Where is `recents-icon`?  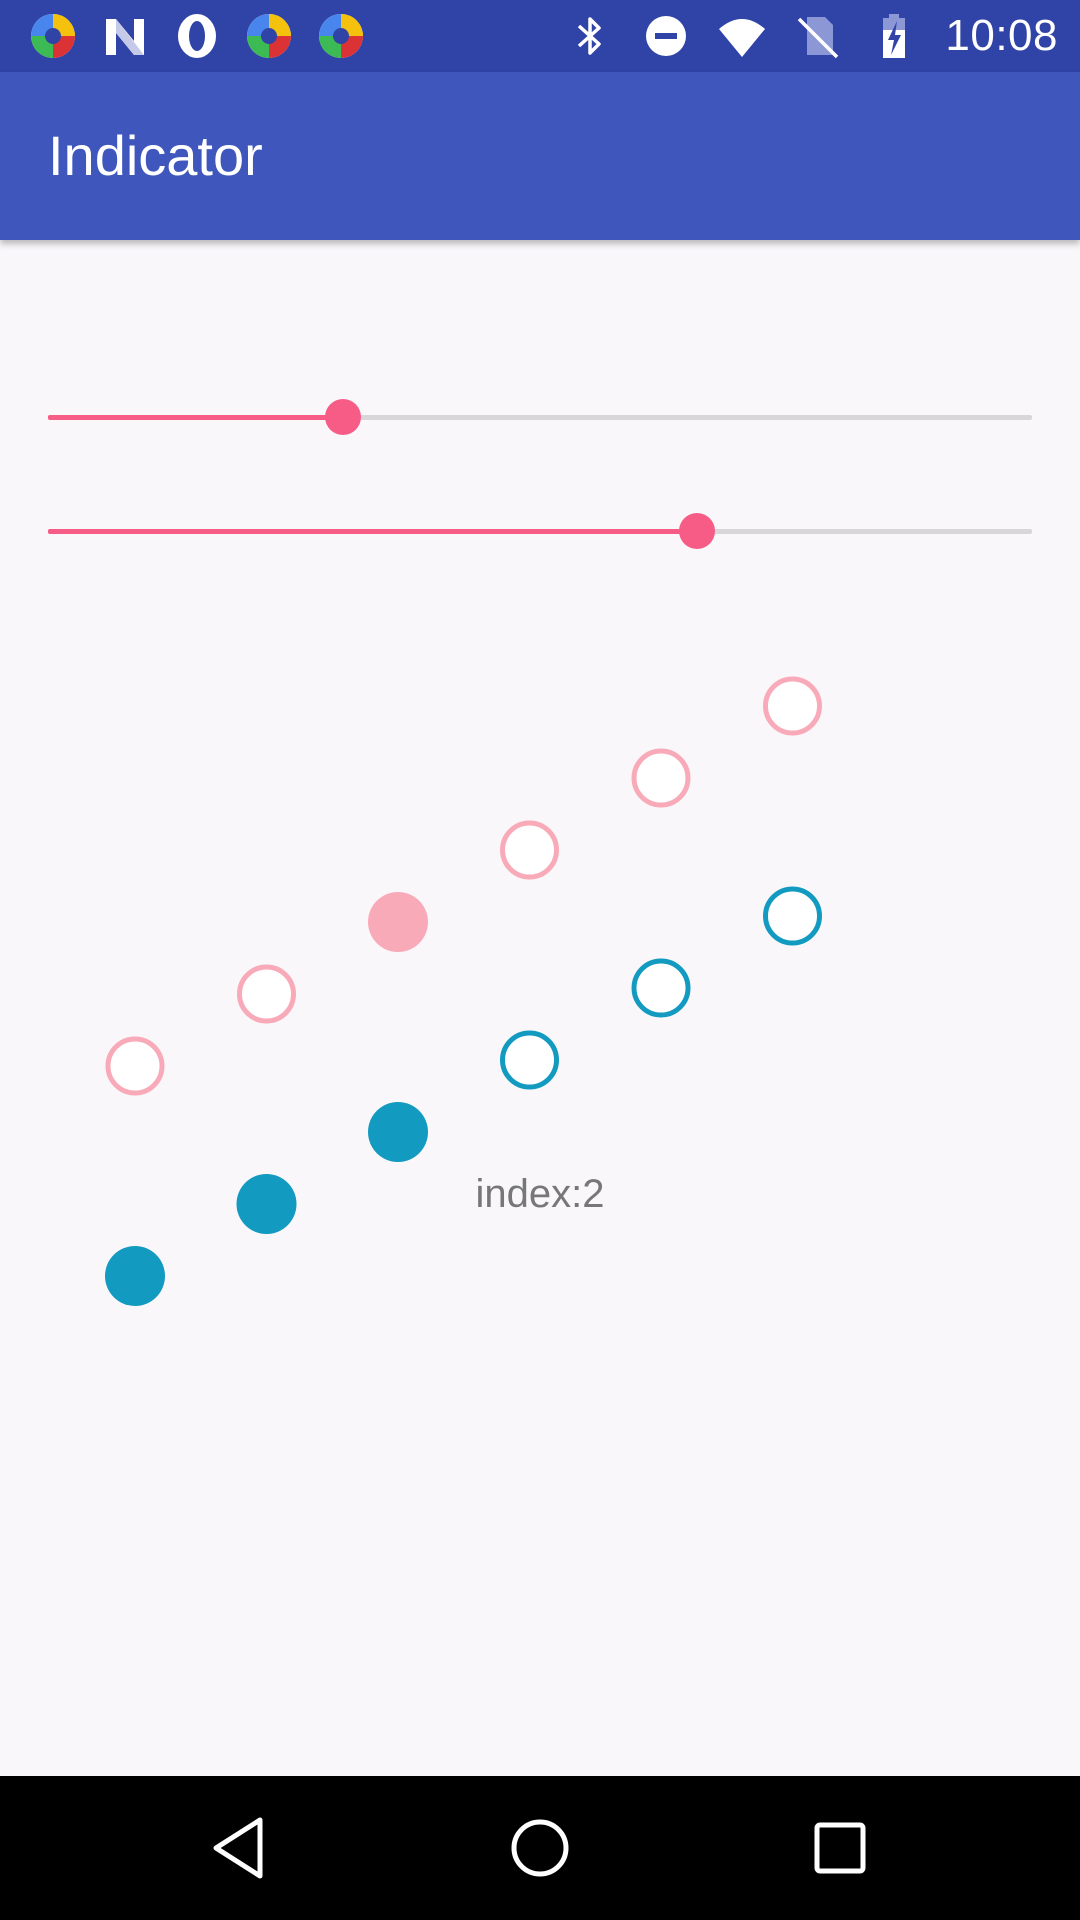 recents-icon is located at coordinates (840, 1848).